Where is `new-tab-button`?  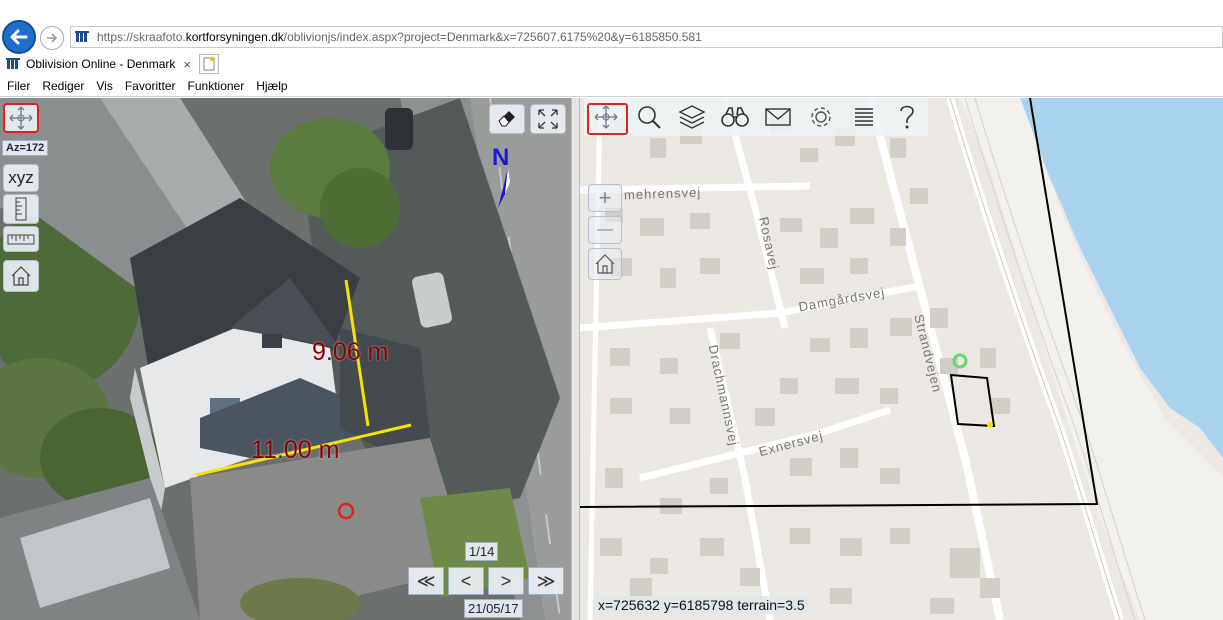 new-tab-button is located at coordinates (209, 64).